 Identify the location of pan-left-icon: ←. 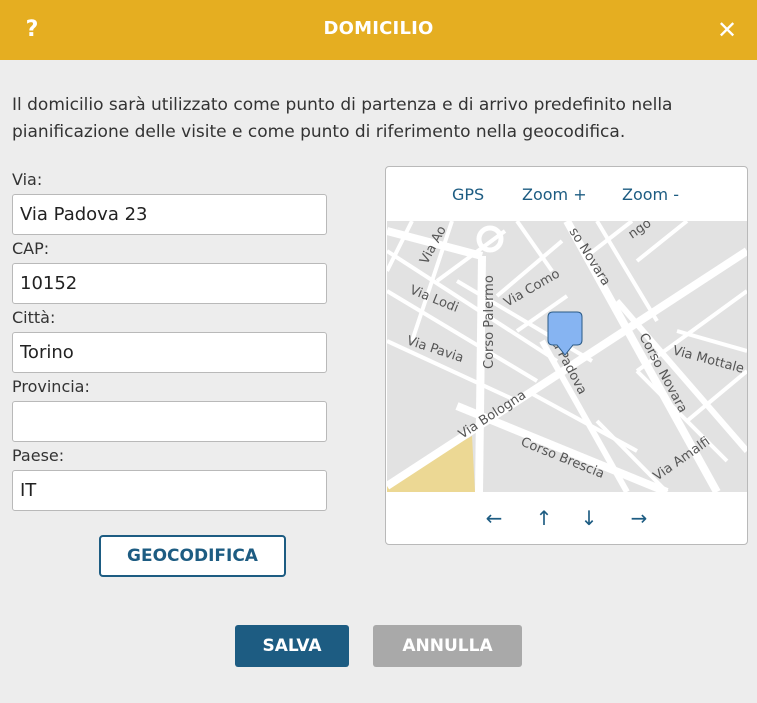
(494, 518).